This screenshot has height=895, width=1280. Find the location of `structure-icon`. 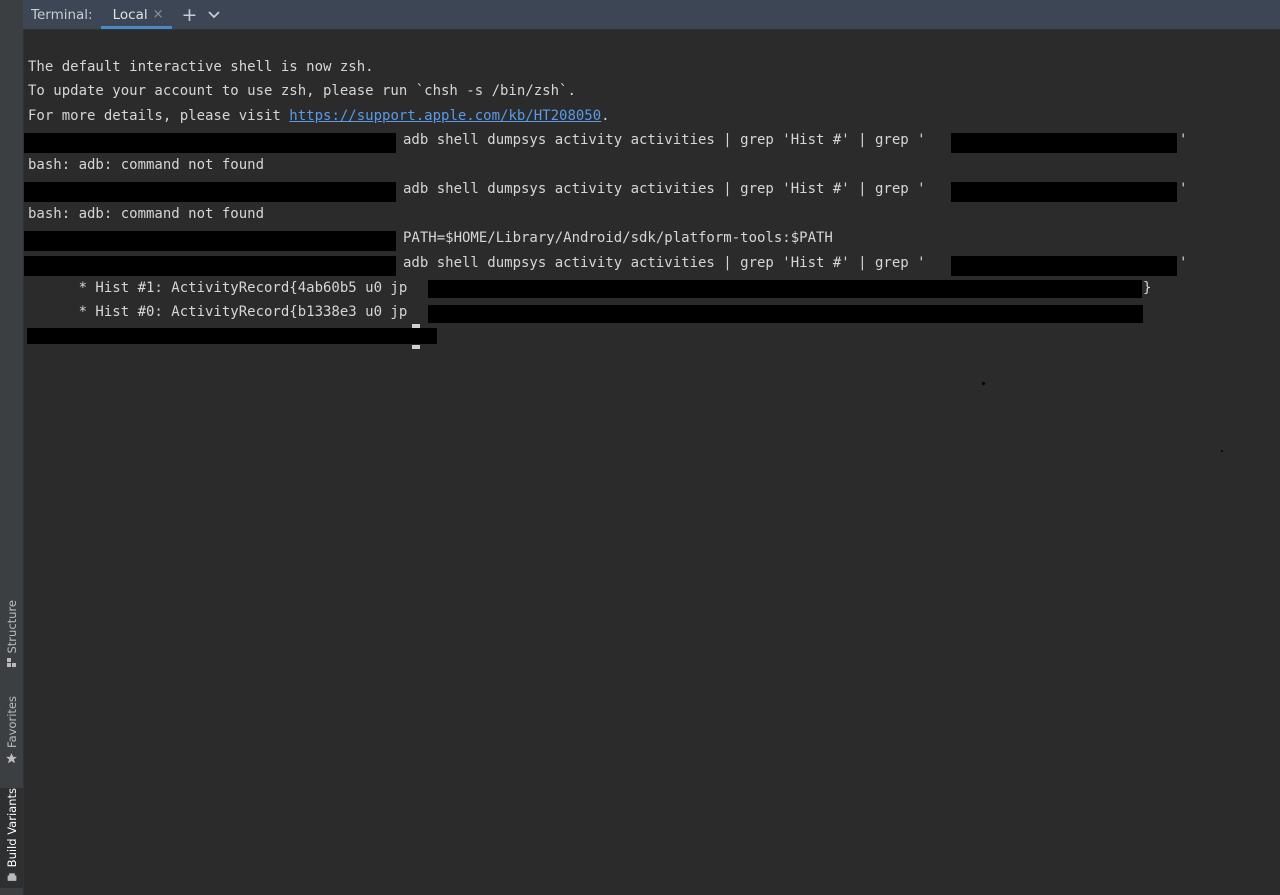

structure-icon is located at coordinates (11, 662).